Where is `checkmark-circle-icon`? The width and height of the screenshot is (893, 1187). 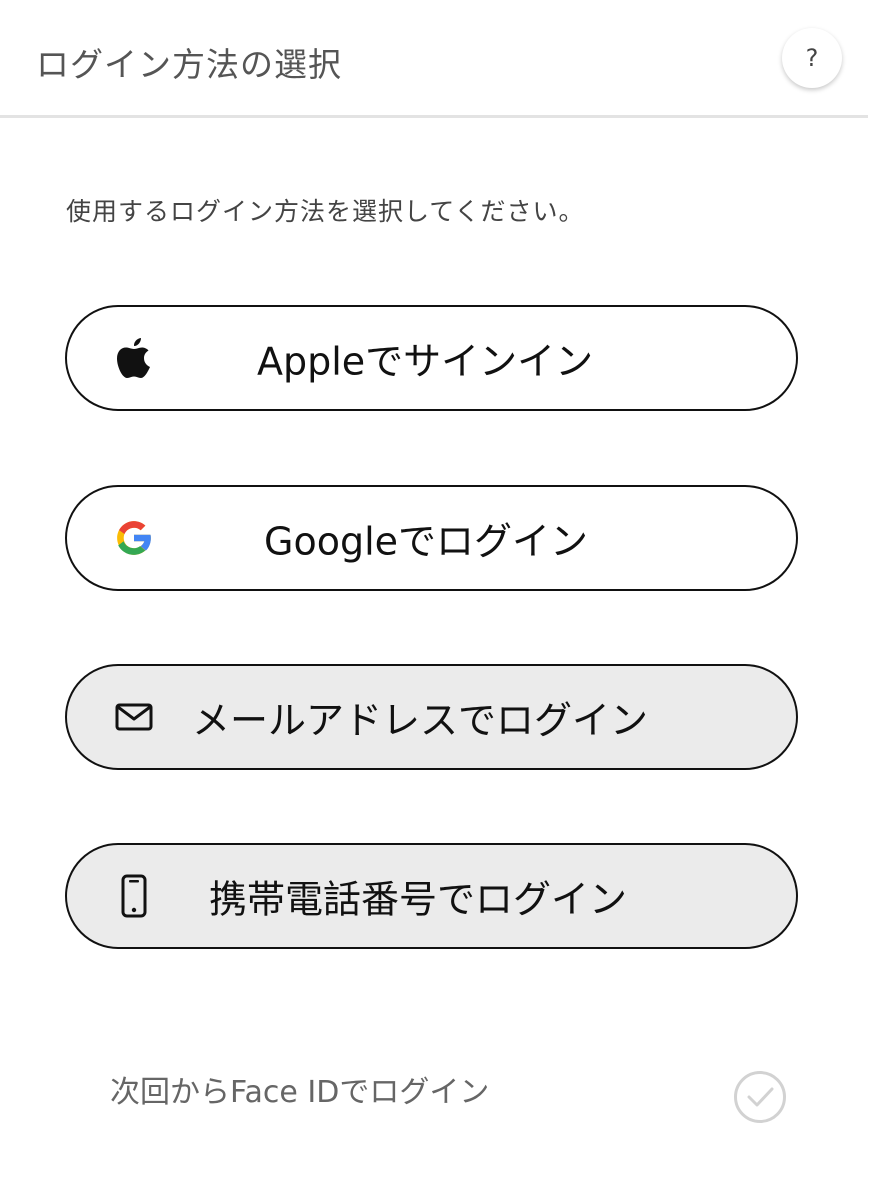 checkmark-circle-icon is located at coordinates (760, 1097).